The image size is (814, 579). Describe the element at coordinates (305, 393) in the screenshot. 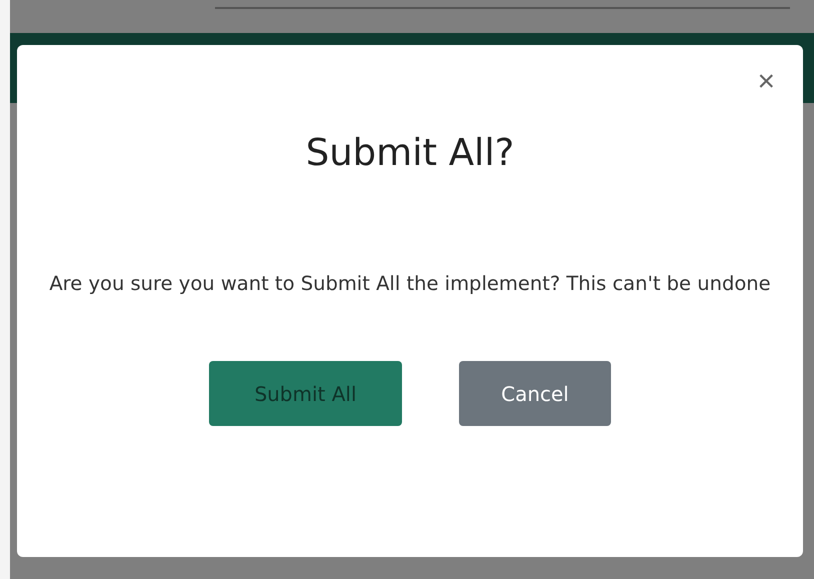

I see `submit-button: Submit All` at that location.